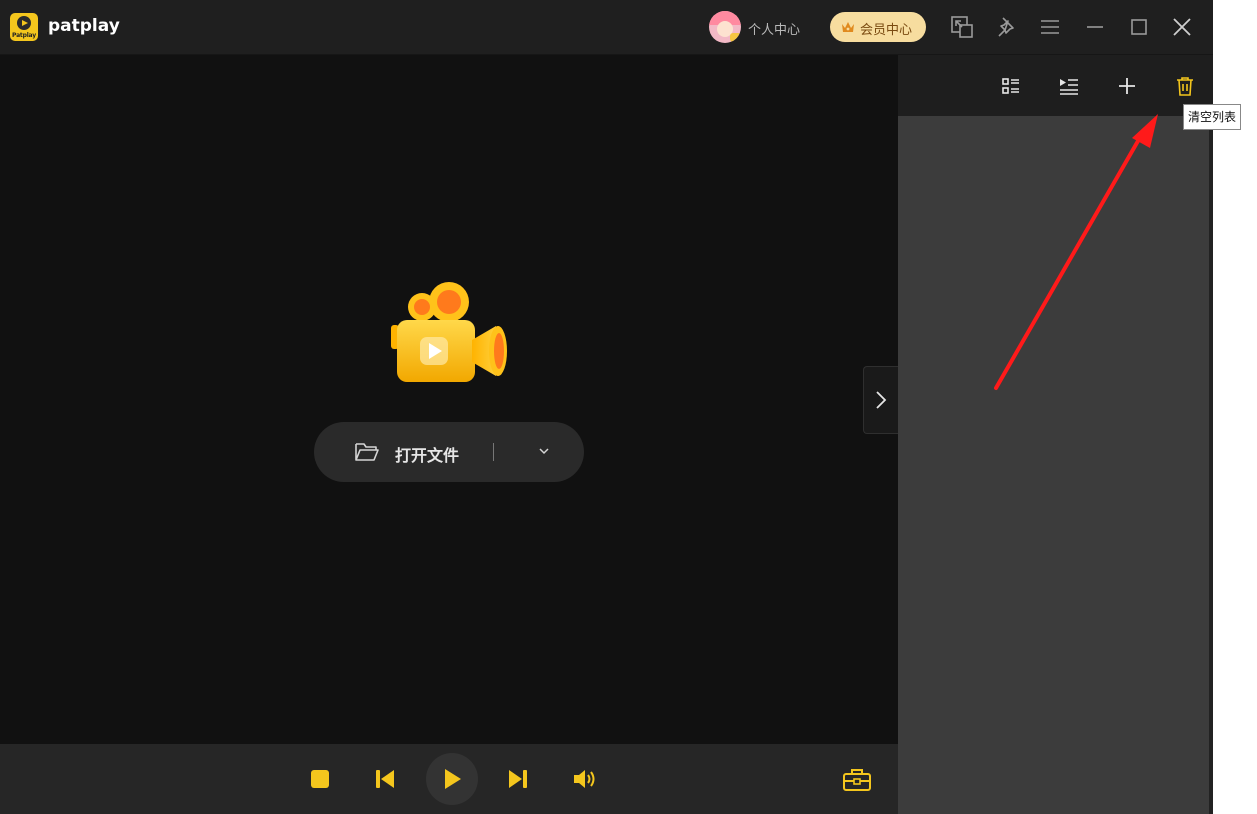 The height and width of the screenshot is (814, 1257). What do you see at coordinates (449, 332) in the screenshot?
I see `video-camera-illustration` at bounding box center [449, 332].